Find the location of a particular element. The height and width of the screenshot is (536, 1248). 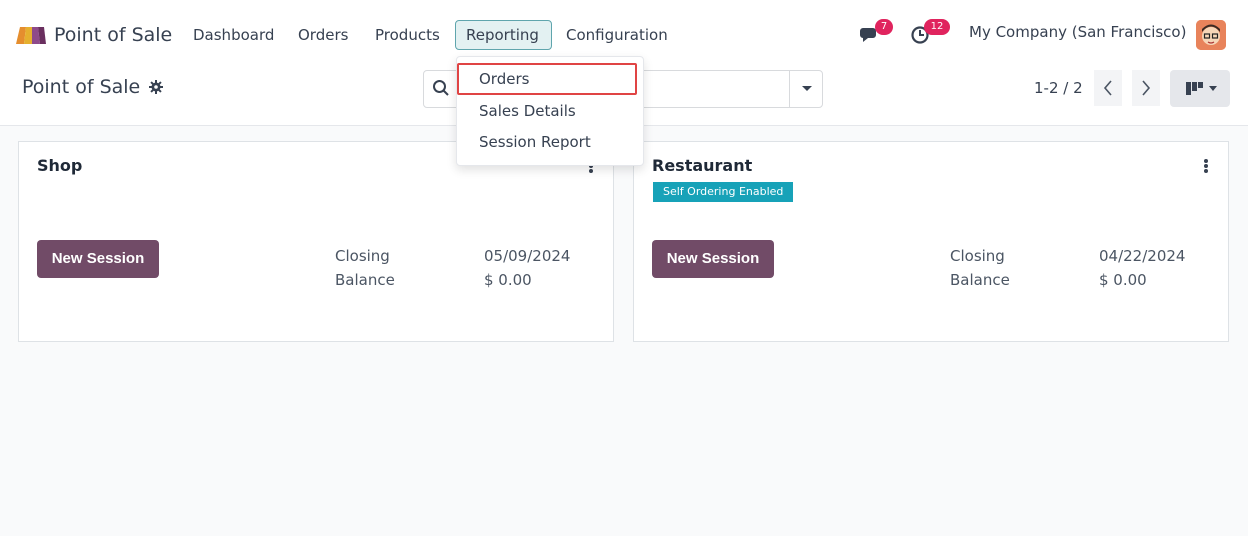

pager-next-button is located at coordinates (1146, 88).